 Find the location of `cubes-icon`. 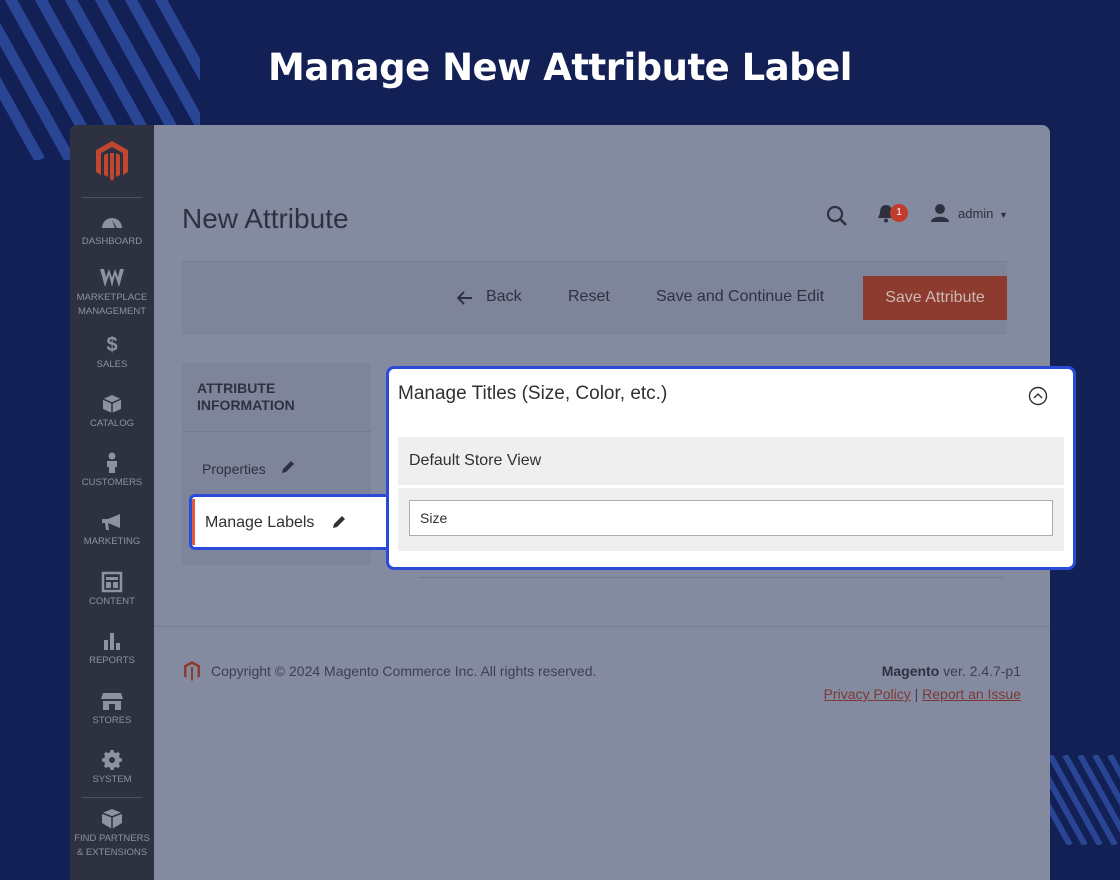

cubes-icon is located at coordinates (112, 819).